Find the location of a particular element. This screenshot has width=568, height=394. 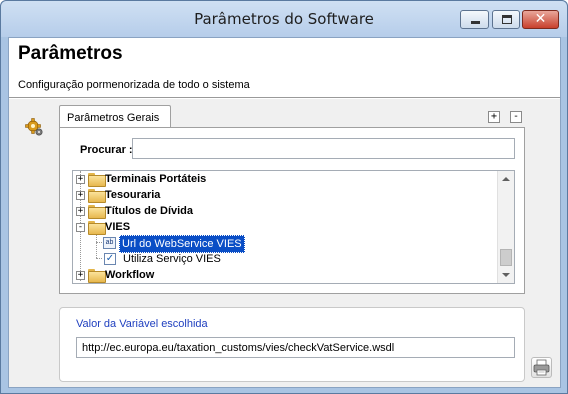

minimize-icon is located at coordinates (475, 22).